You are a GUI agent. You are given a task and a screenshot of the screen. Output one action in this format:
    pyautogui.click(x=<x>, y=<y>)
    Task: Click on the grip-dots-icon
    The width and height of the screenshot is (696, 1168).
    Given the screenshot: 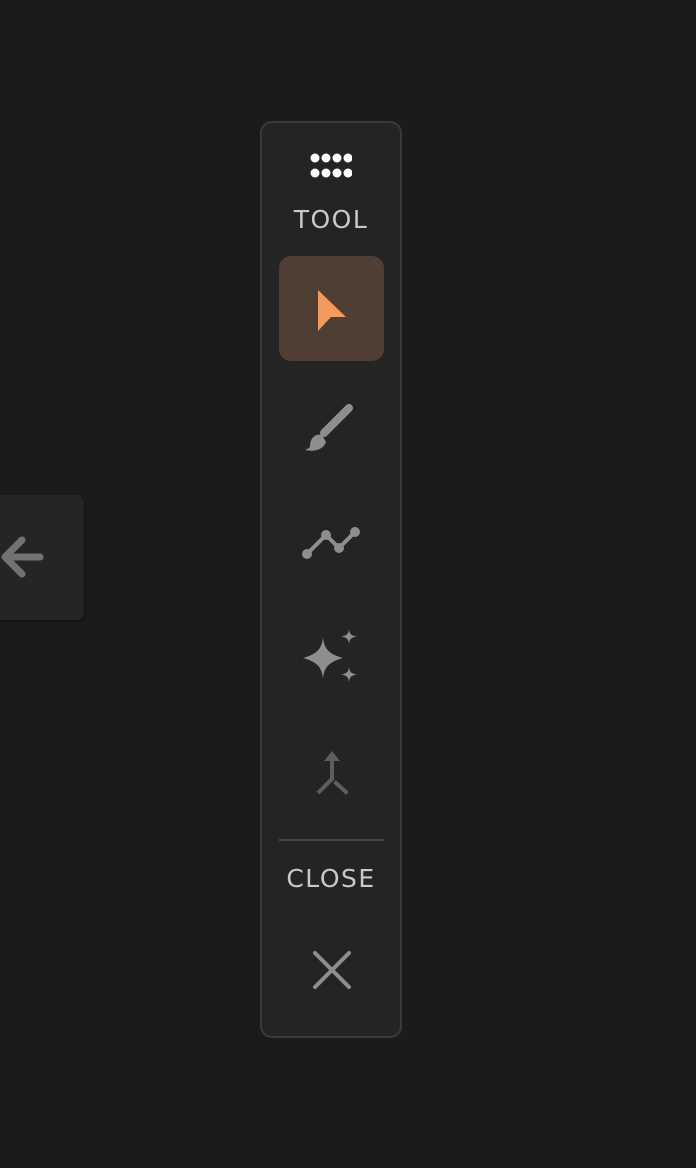 What is the action you would take?
    pyautogui.click(x=331, y=165)
    